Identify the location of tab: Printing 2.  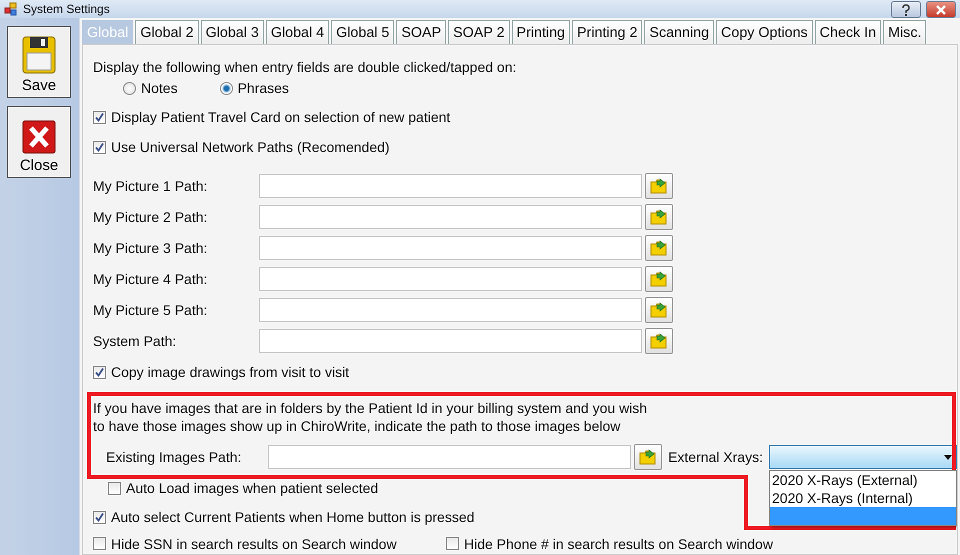
(607, 32).